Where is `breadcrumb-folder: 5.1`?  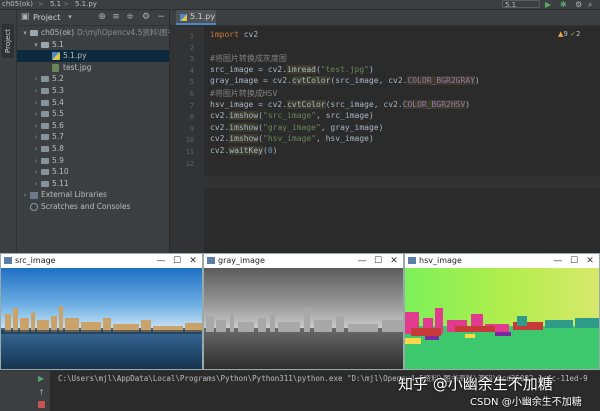 breadcrumb-folder: 5.1 is located at coordinates (55, 4).